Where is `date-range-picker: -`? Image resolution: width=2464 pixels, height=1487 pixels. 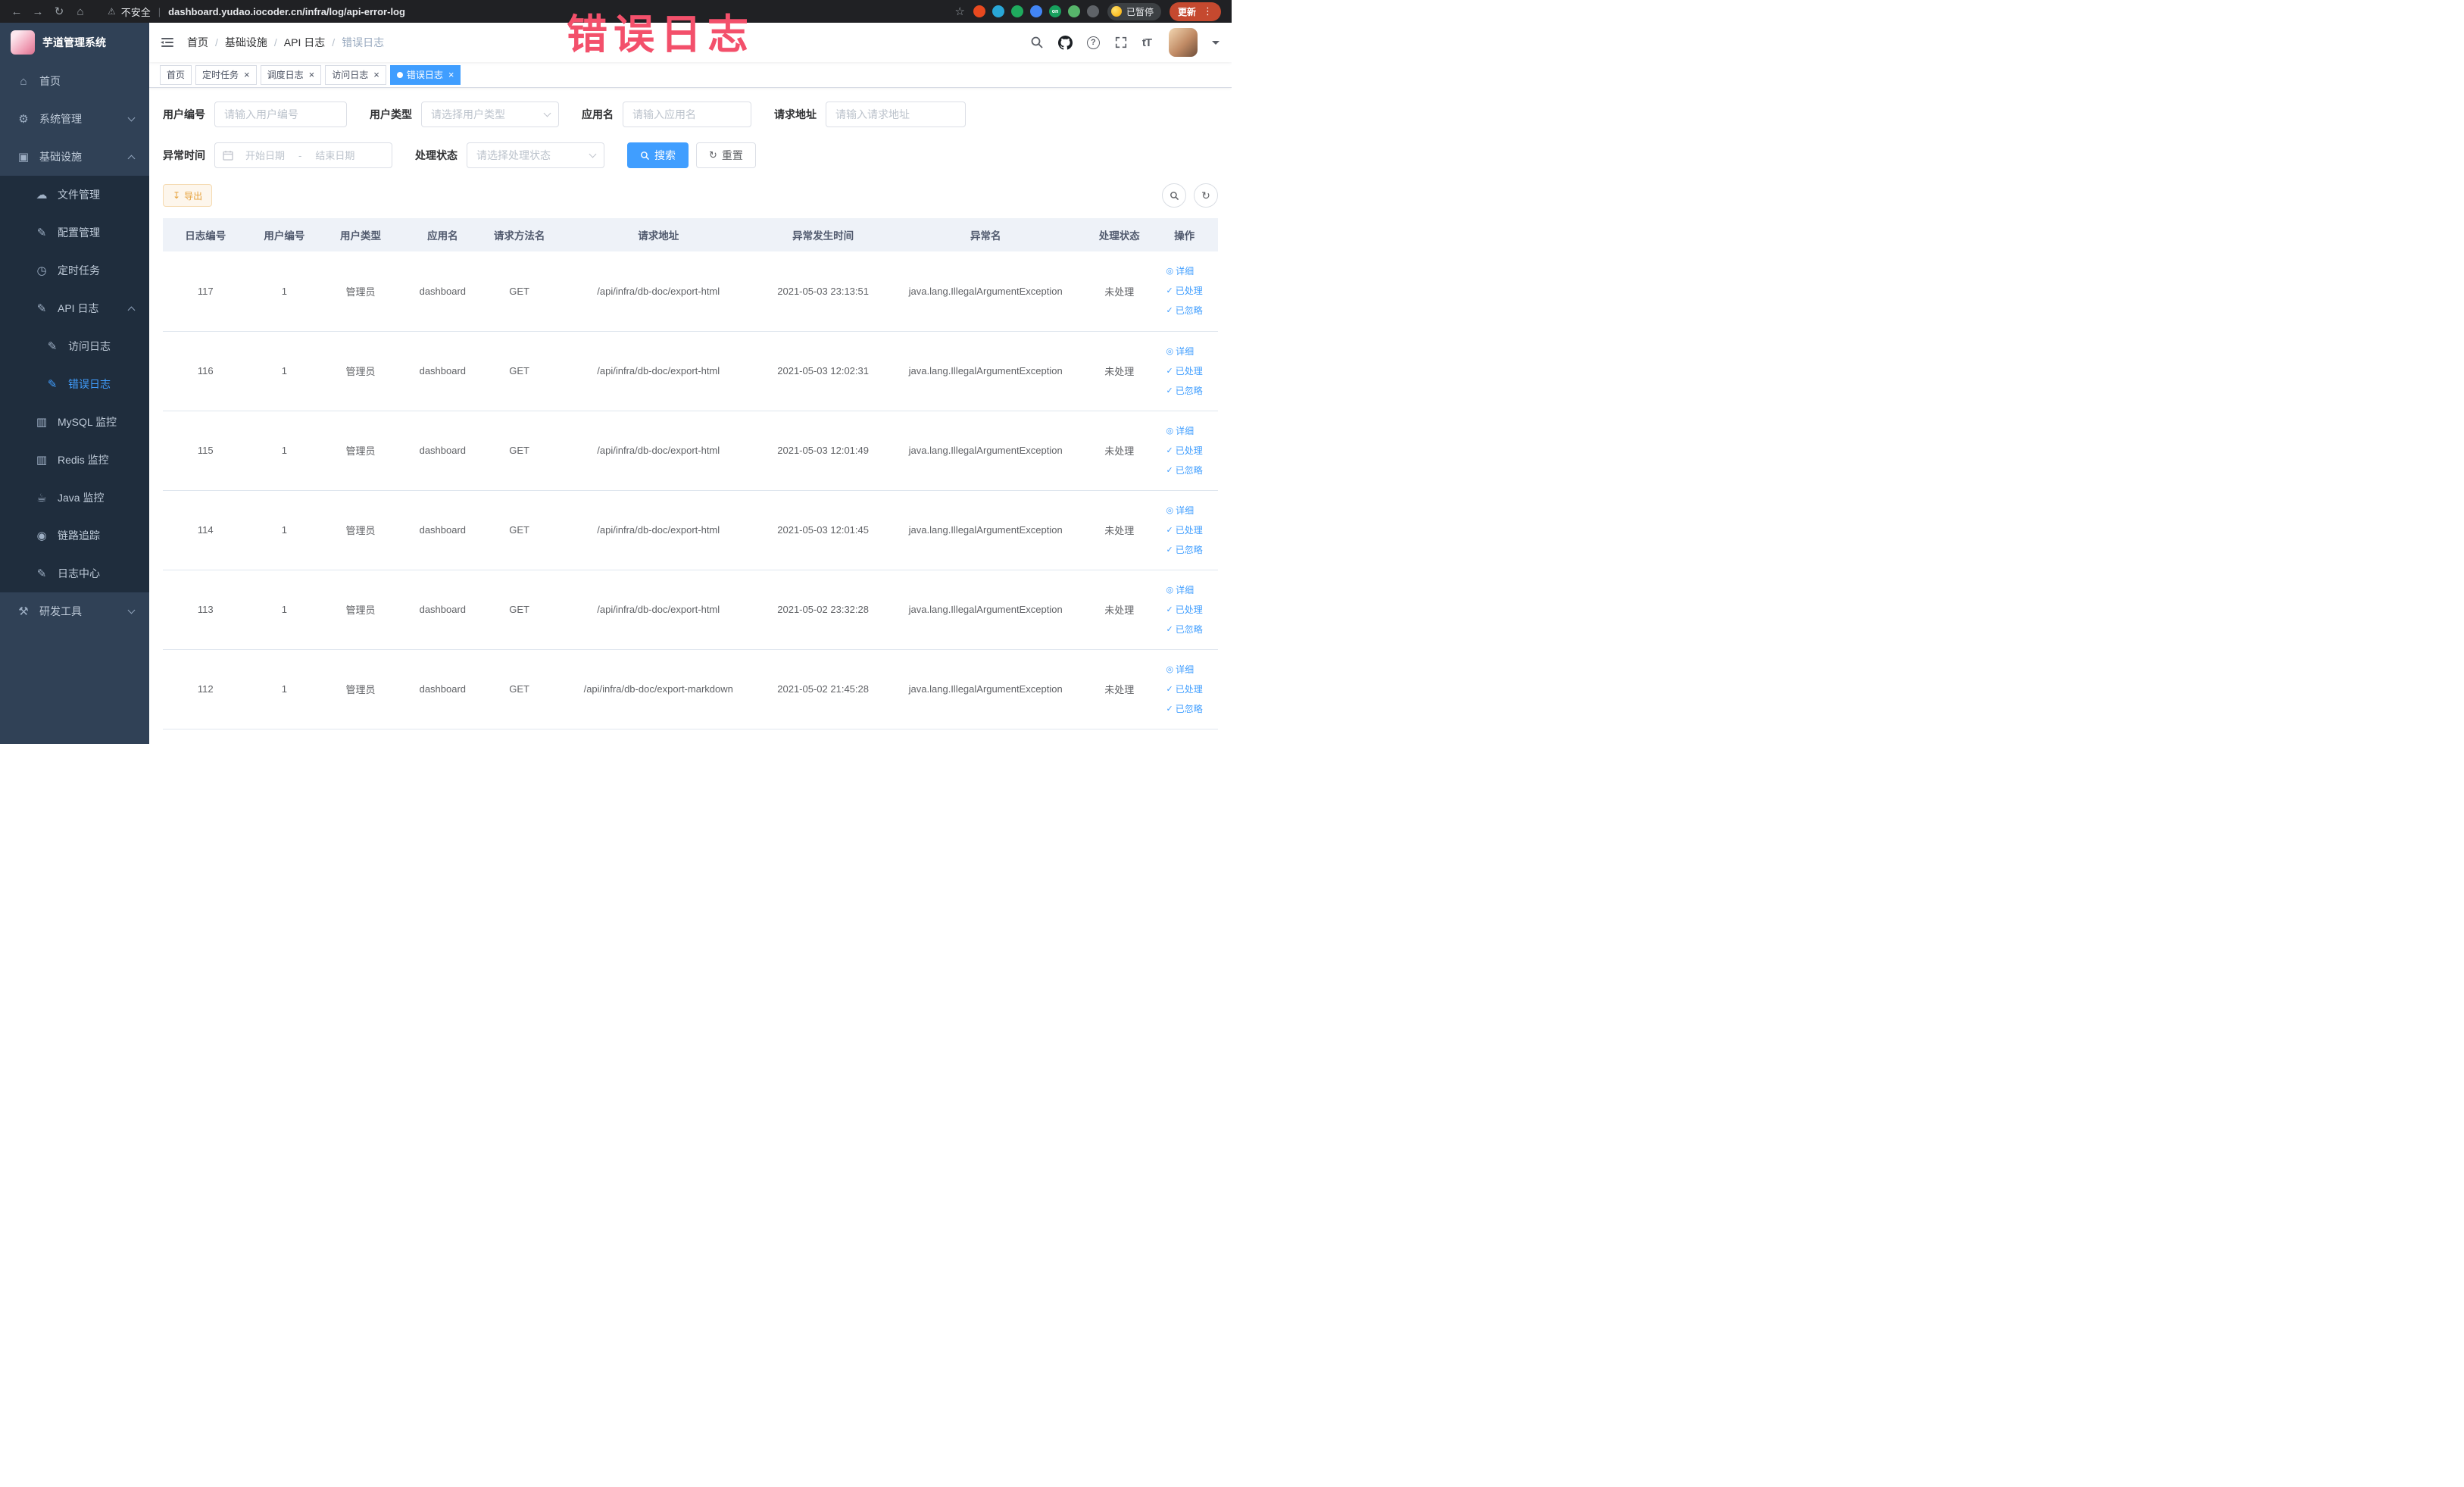 date-range-picker: - is located at coordinates (303, 155).